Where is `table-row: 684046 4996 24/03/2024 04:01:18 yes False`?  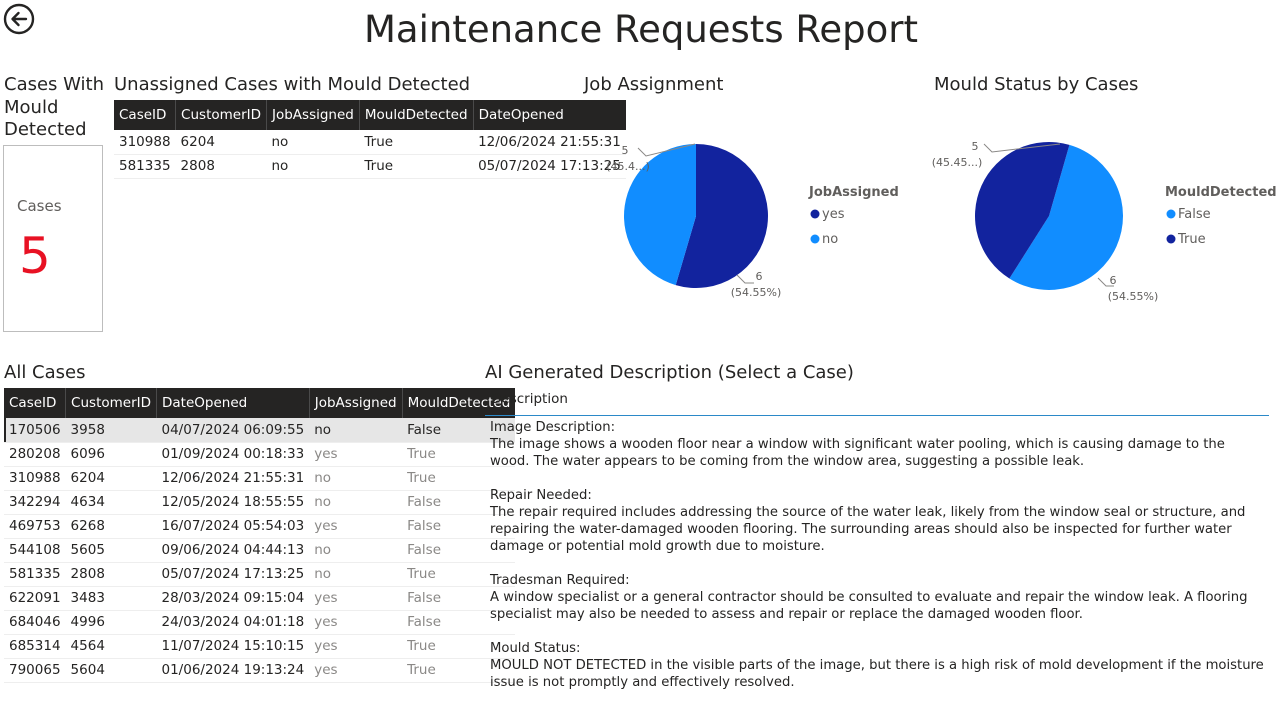
table-row: 684046 4996 24/03/2024 04:01:18 yes False is located at coordinates (260, 622).